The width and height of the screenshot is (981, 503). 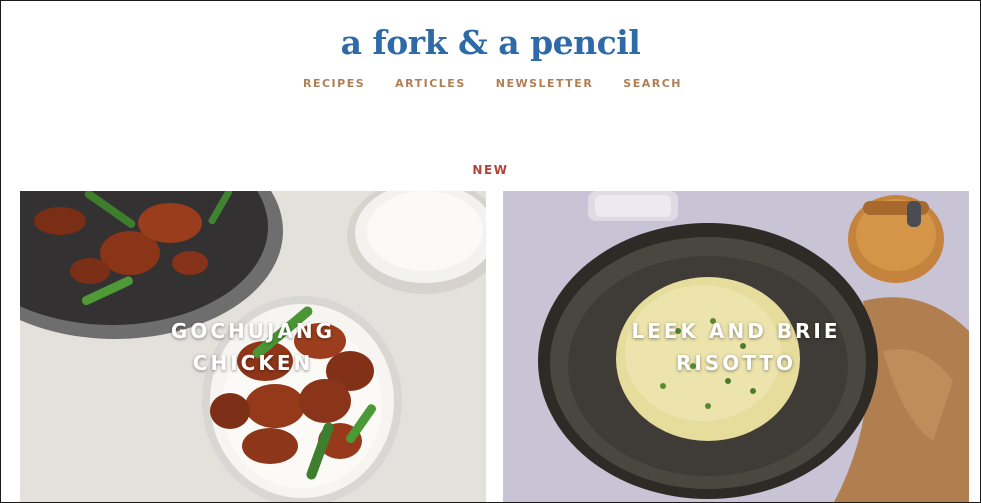 I want to click on nav-item-articles: ARTICLES, so click(x=430, y=83).